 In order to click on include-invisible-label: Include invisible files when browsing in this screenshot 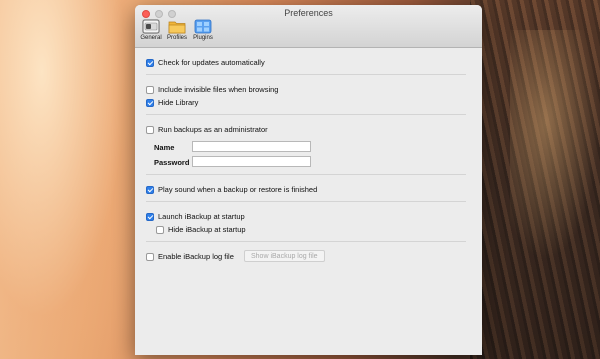, I will do `click(218, 89)`.